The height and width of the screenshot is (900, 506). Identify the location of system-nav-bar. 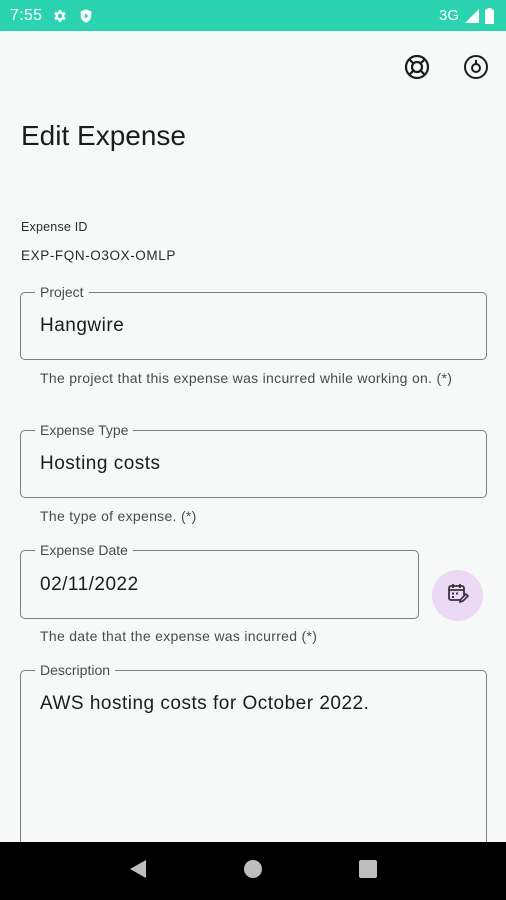
(253, 871).